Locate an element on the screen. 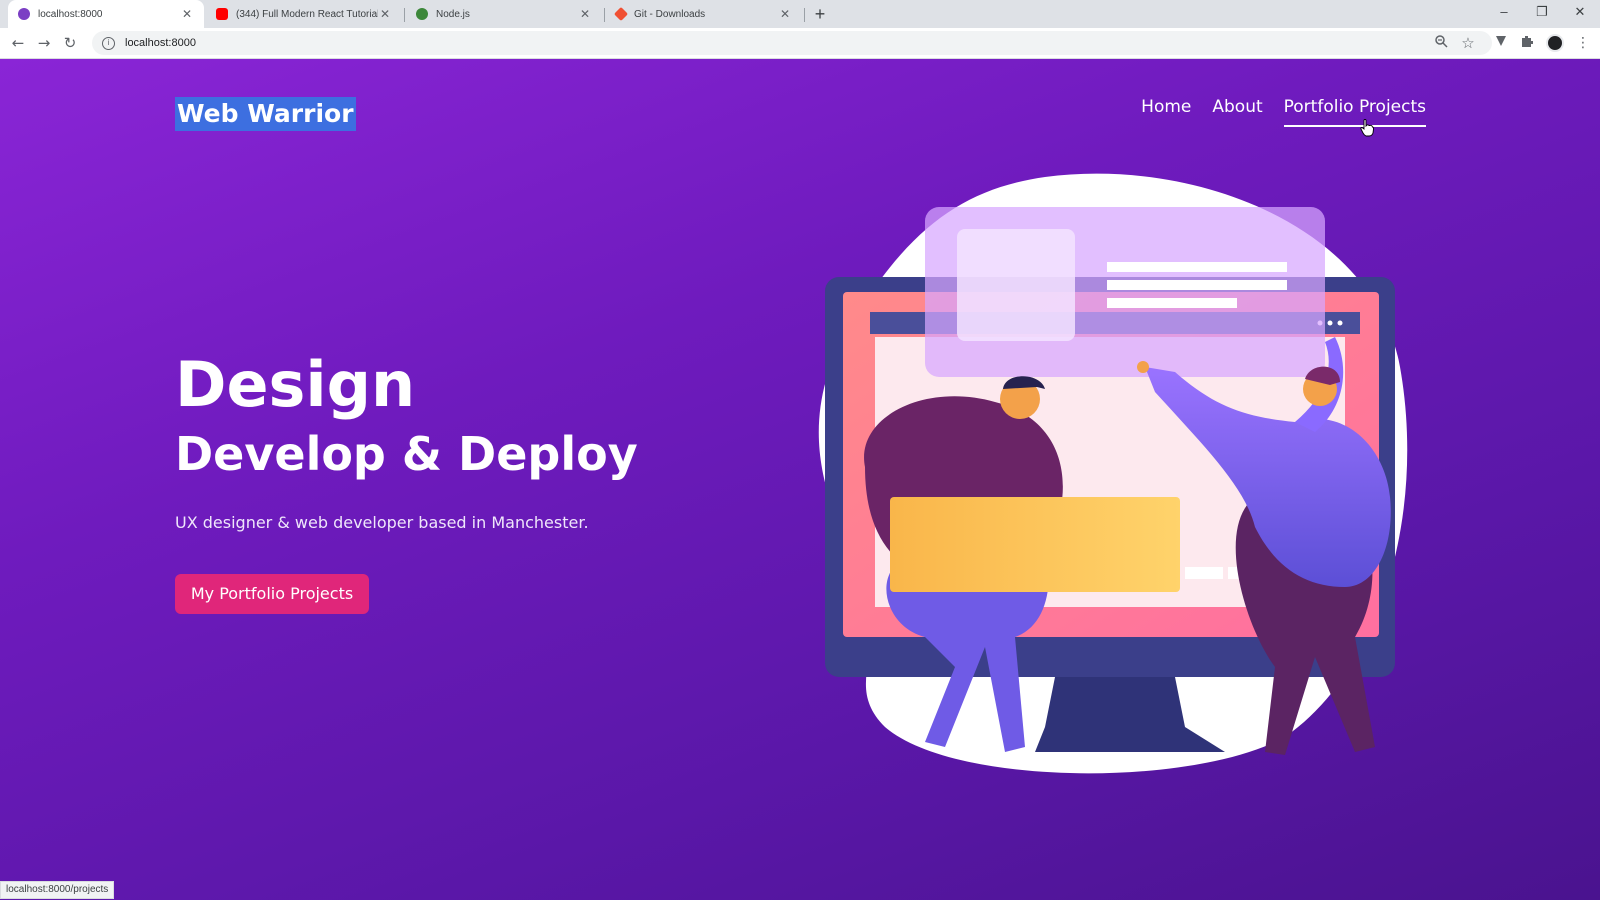 This screenshot has width=1600, height=900. tab-title: (344) Full Modern React Tutorial is located at coordinates (307, 14).